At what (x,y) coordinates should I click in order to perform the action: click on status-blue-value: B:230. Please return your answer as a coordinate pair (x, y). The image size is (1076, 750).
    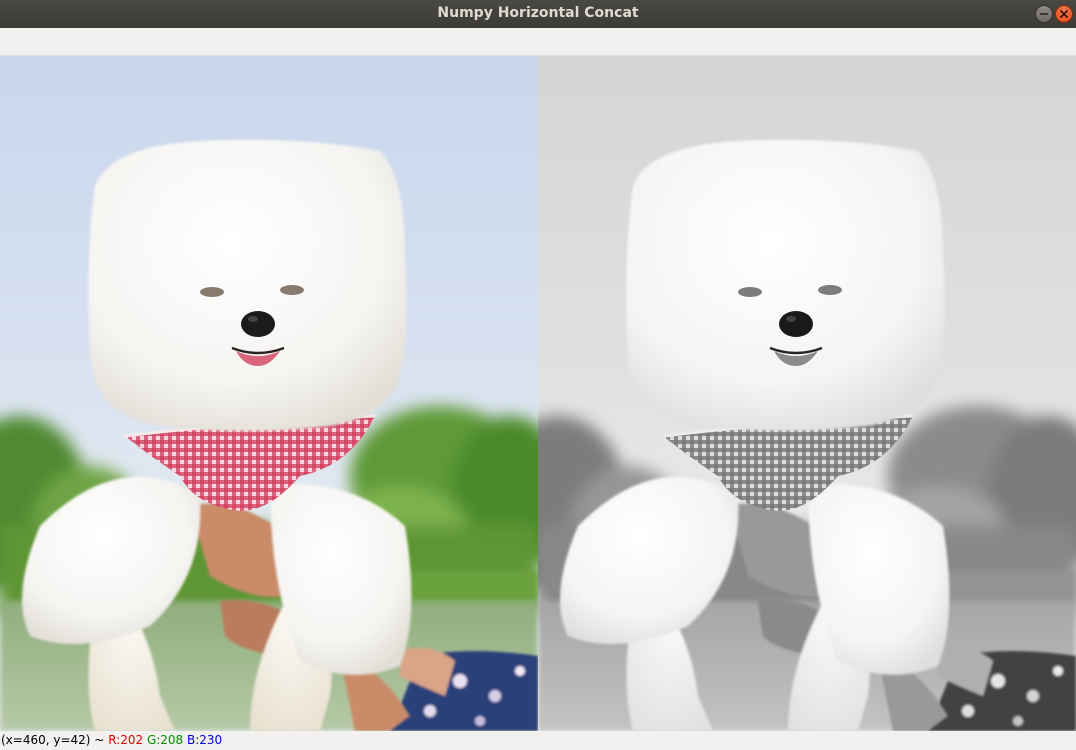
    Looking at the image, I should click on (205, 740).